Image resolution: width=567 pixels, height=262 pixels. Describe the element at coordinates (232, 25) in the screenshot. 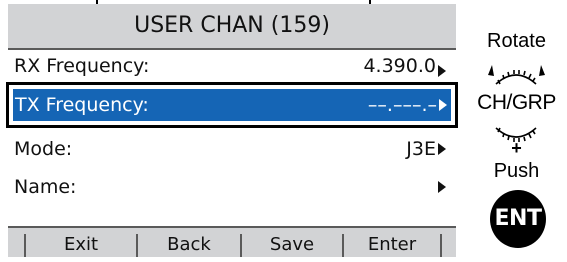

I see `screen-title: USER CHAN (159)` at that location.